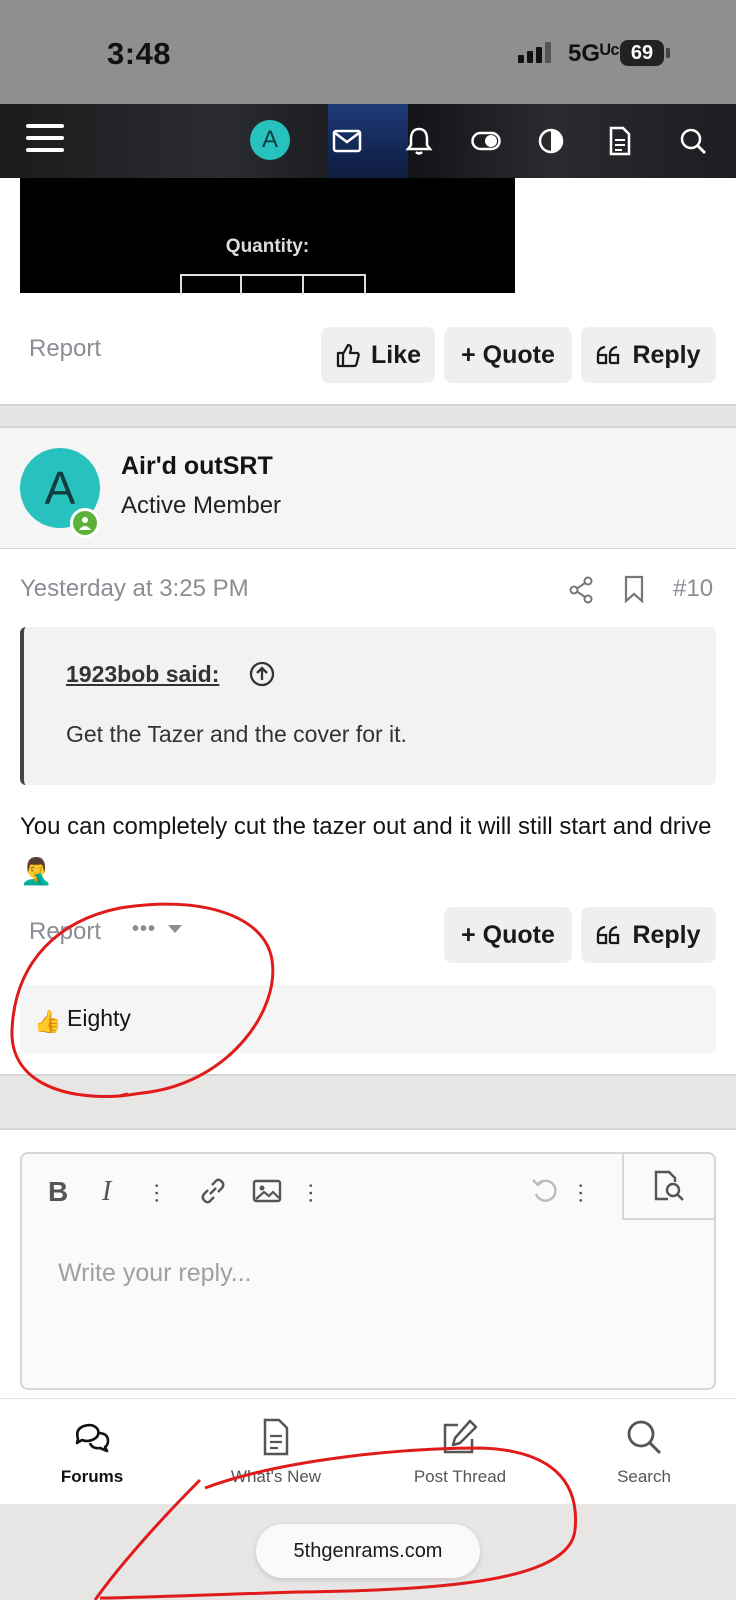  Describe the element at coordinates (85, 523) in the screenshot. I see `online-indicator-icon` at that location.